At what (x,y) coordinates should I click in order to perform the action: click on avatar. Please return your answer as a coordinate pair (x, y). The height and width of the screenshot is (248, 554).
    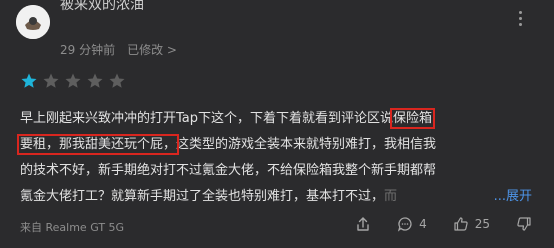
    Looking at the image, I should click on (33, 22).